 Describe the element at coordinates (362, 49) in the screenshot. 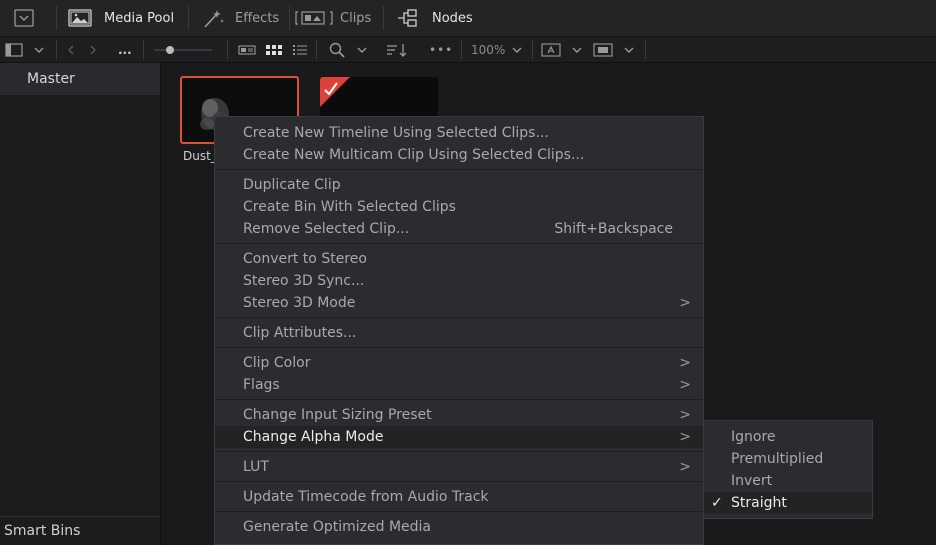

I see `search-options-dropdown` at that location.